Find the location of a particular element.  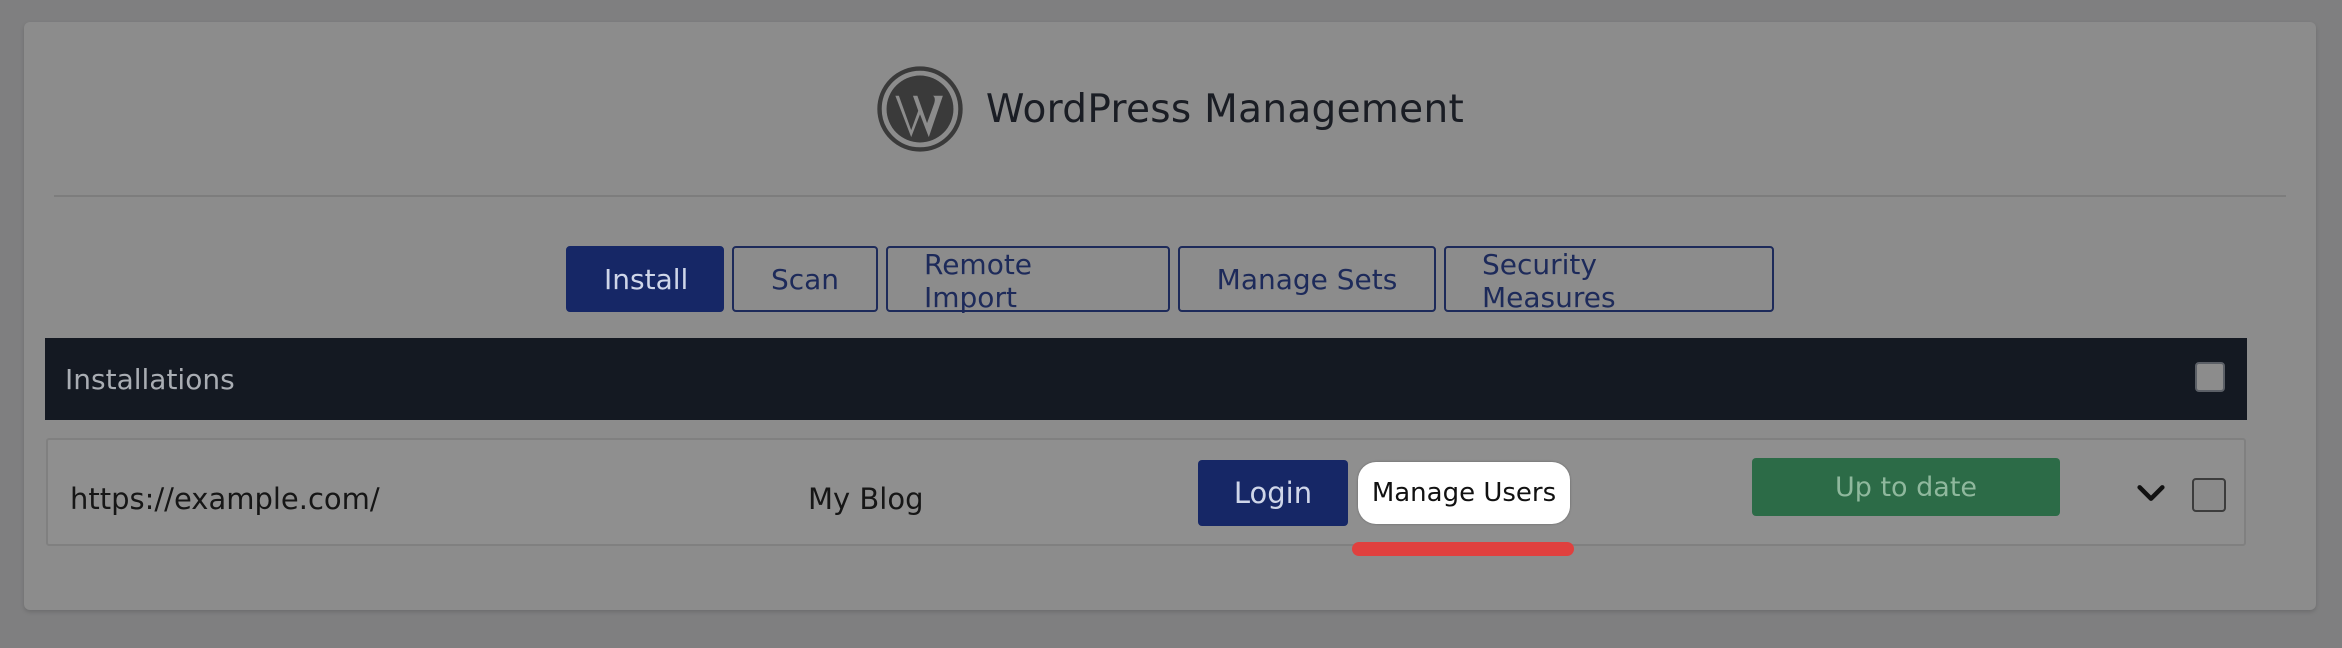

installations-table-header: Installations is located at coordinates (1146, 379).